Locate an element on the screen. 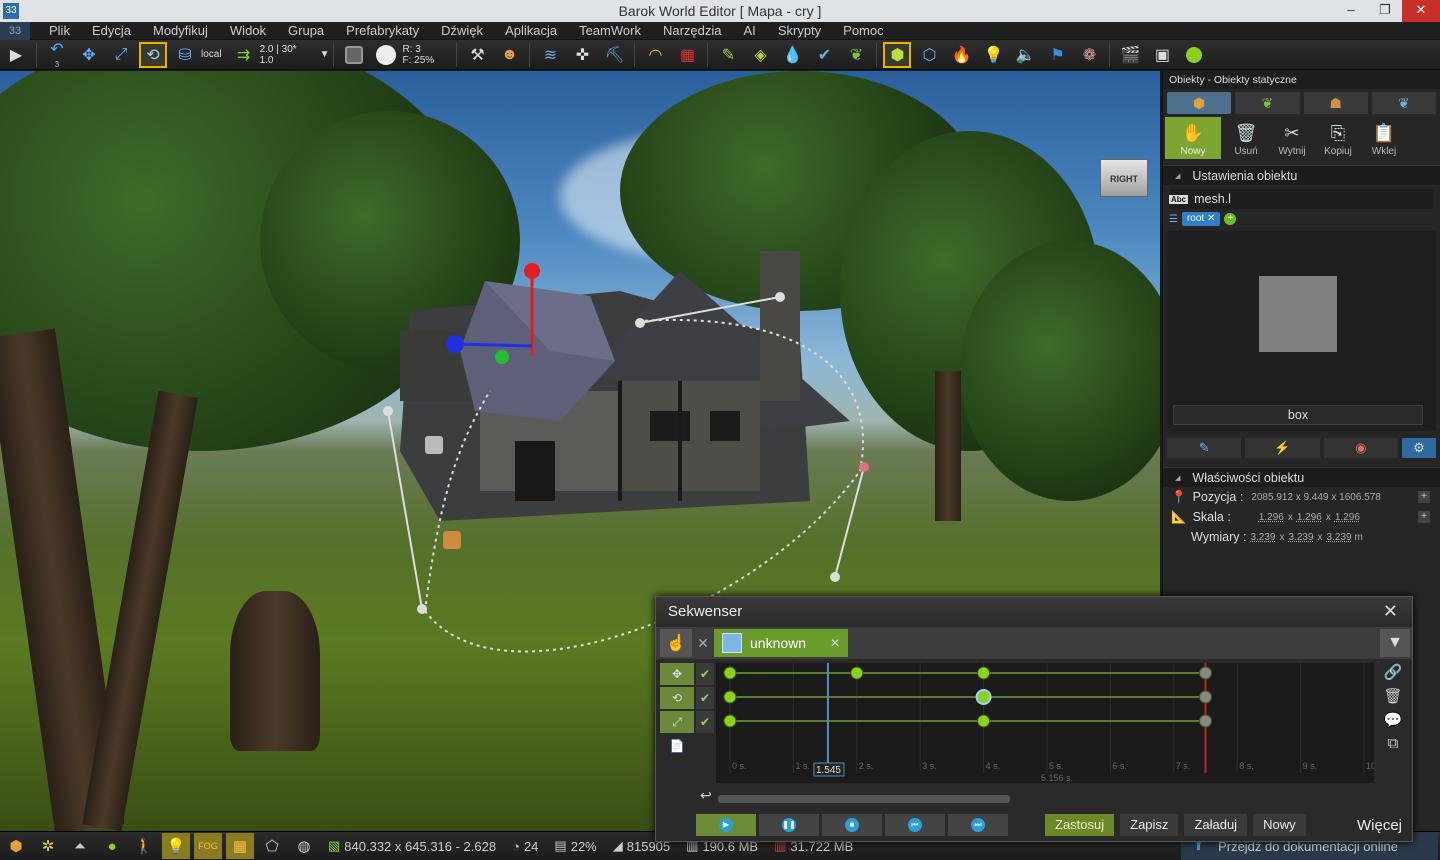 The height and width of the screenshot is (860, 1440). checker-icon: ▦ is located at coordinates (687, 55).